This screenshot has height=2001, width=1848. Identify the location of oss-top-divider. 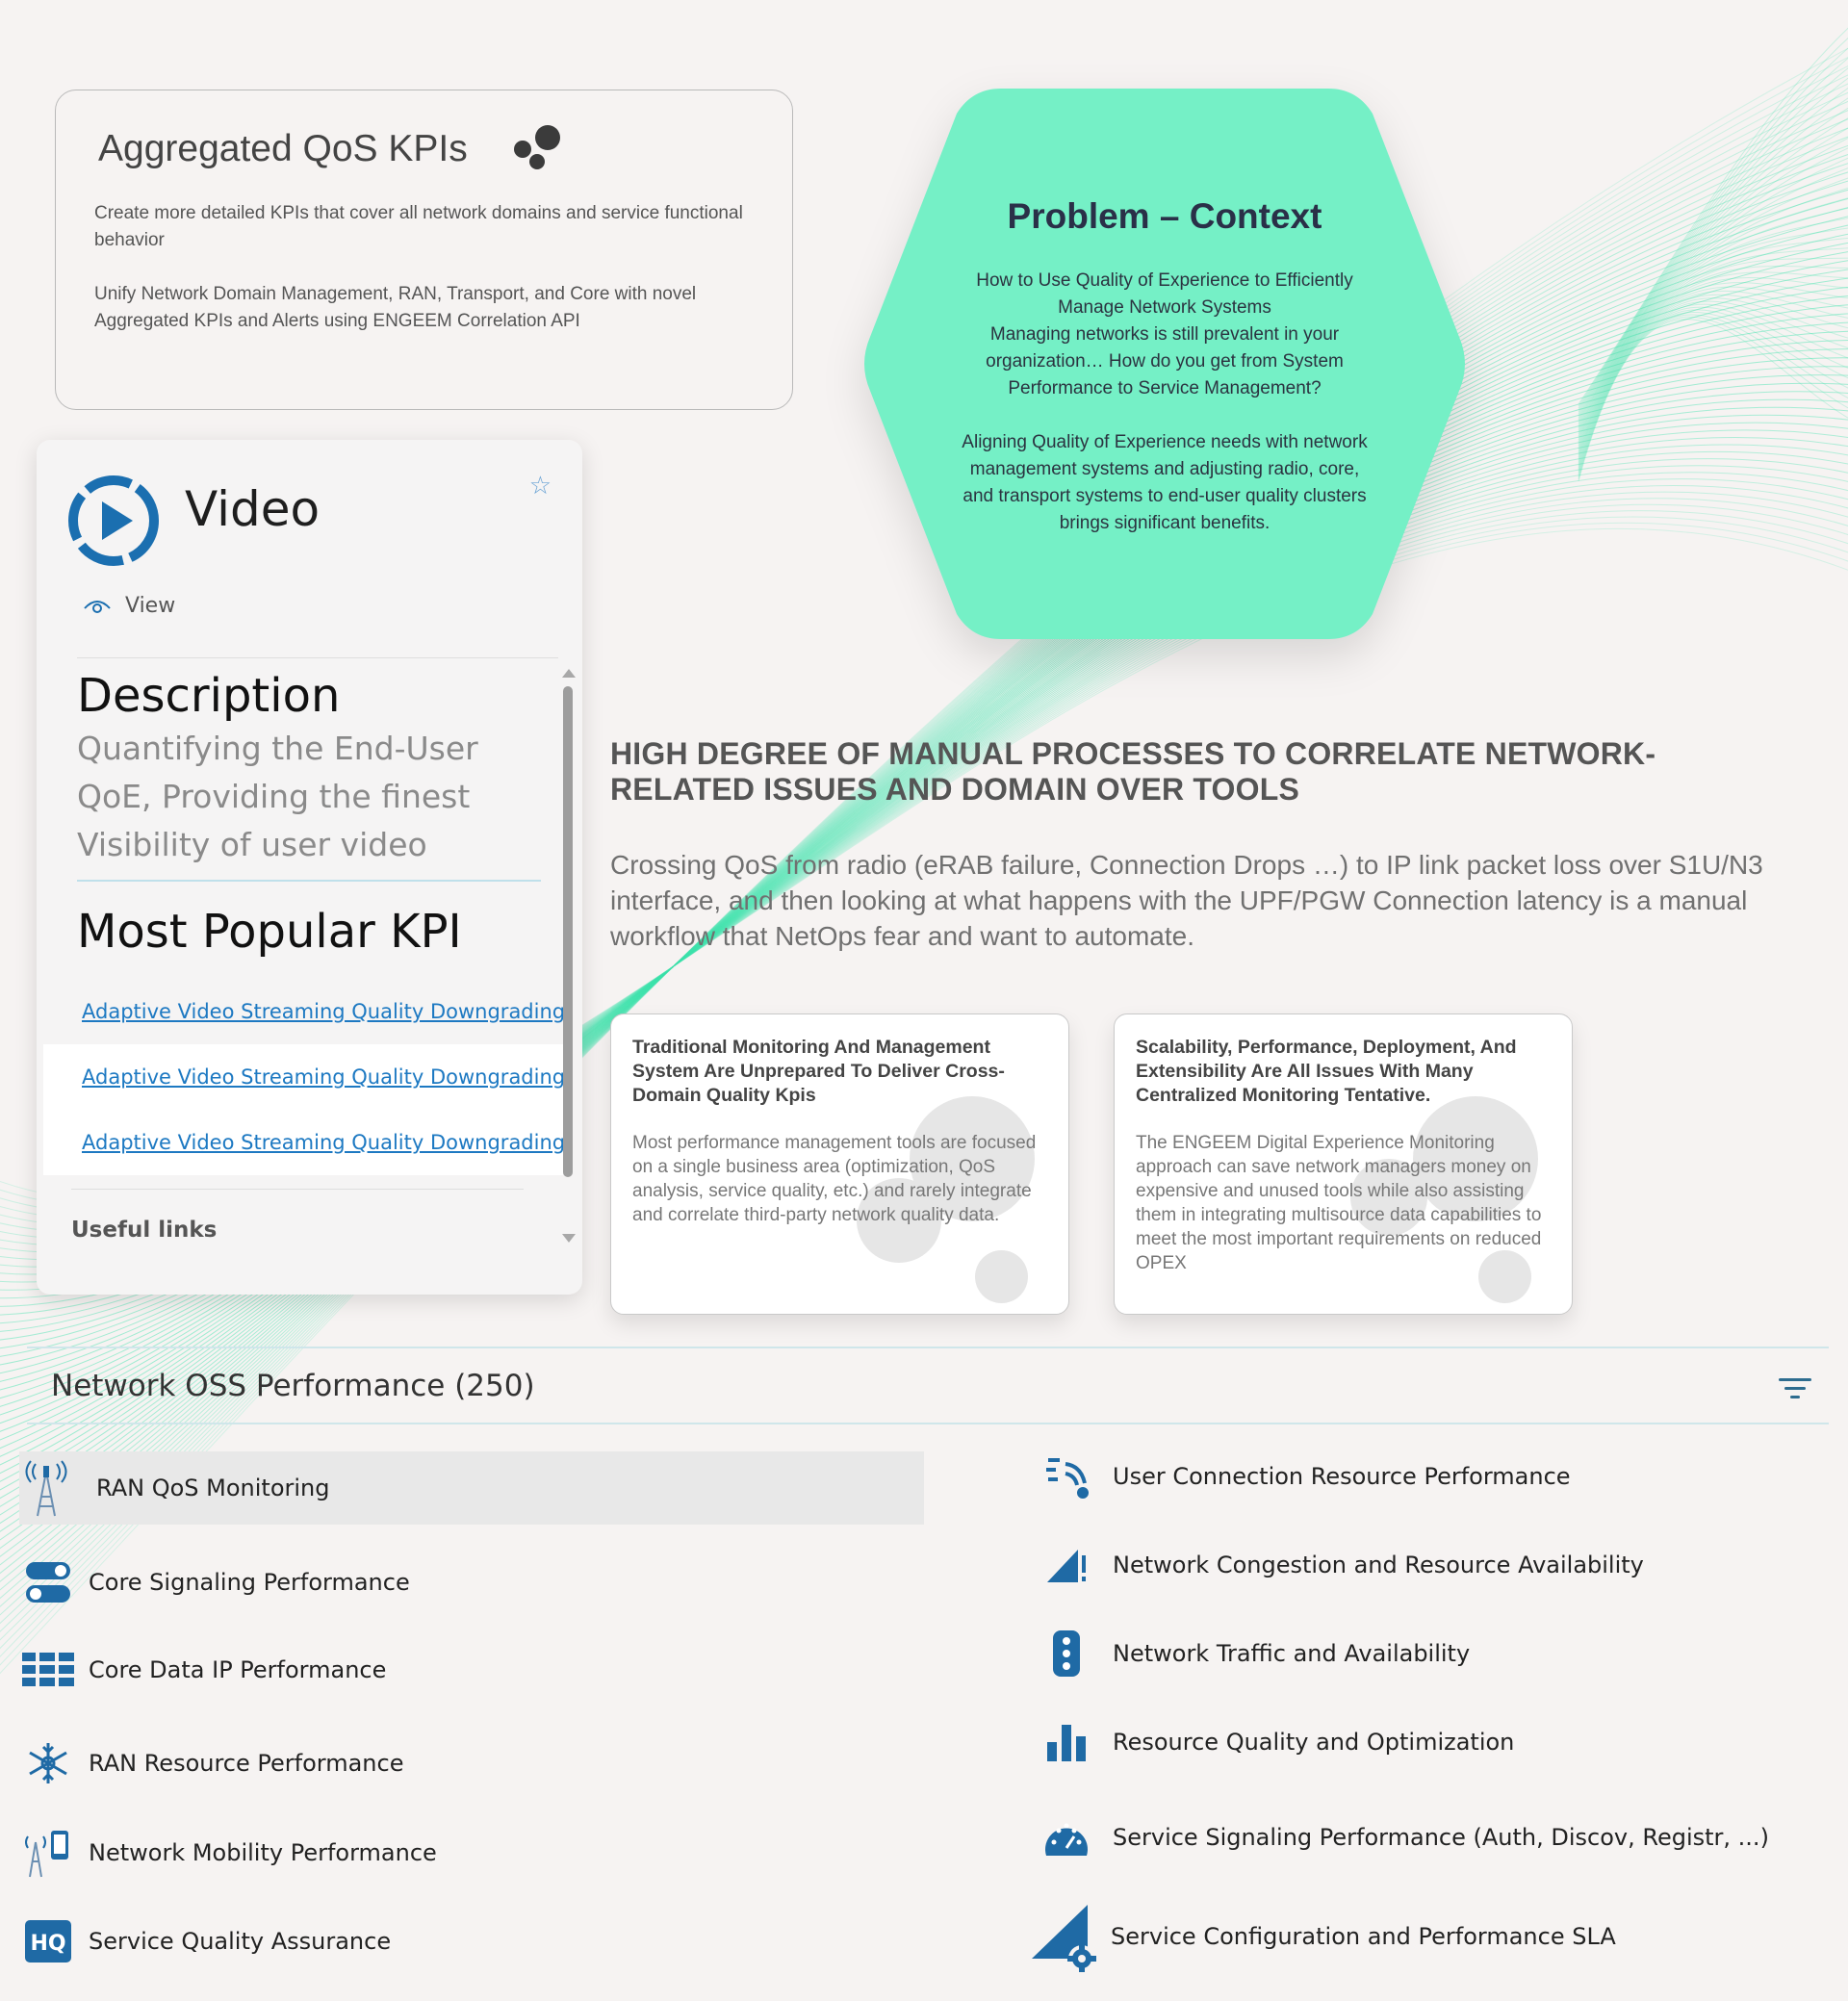
(928, 1347).